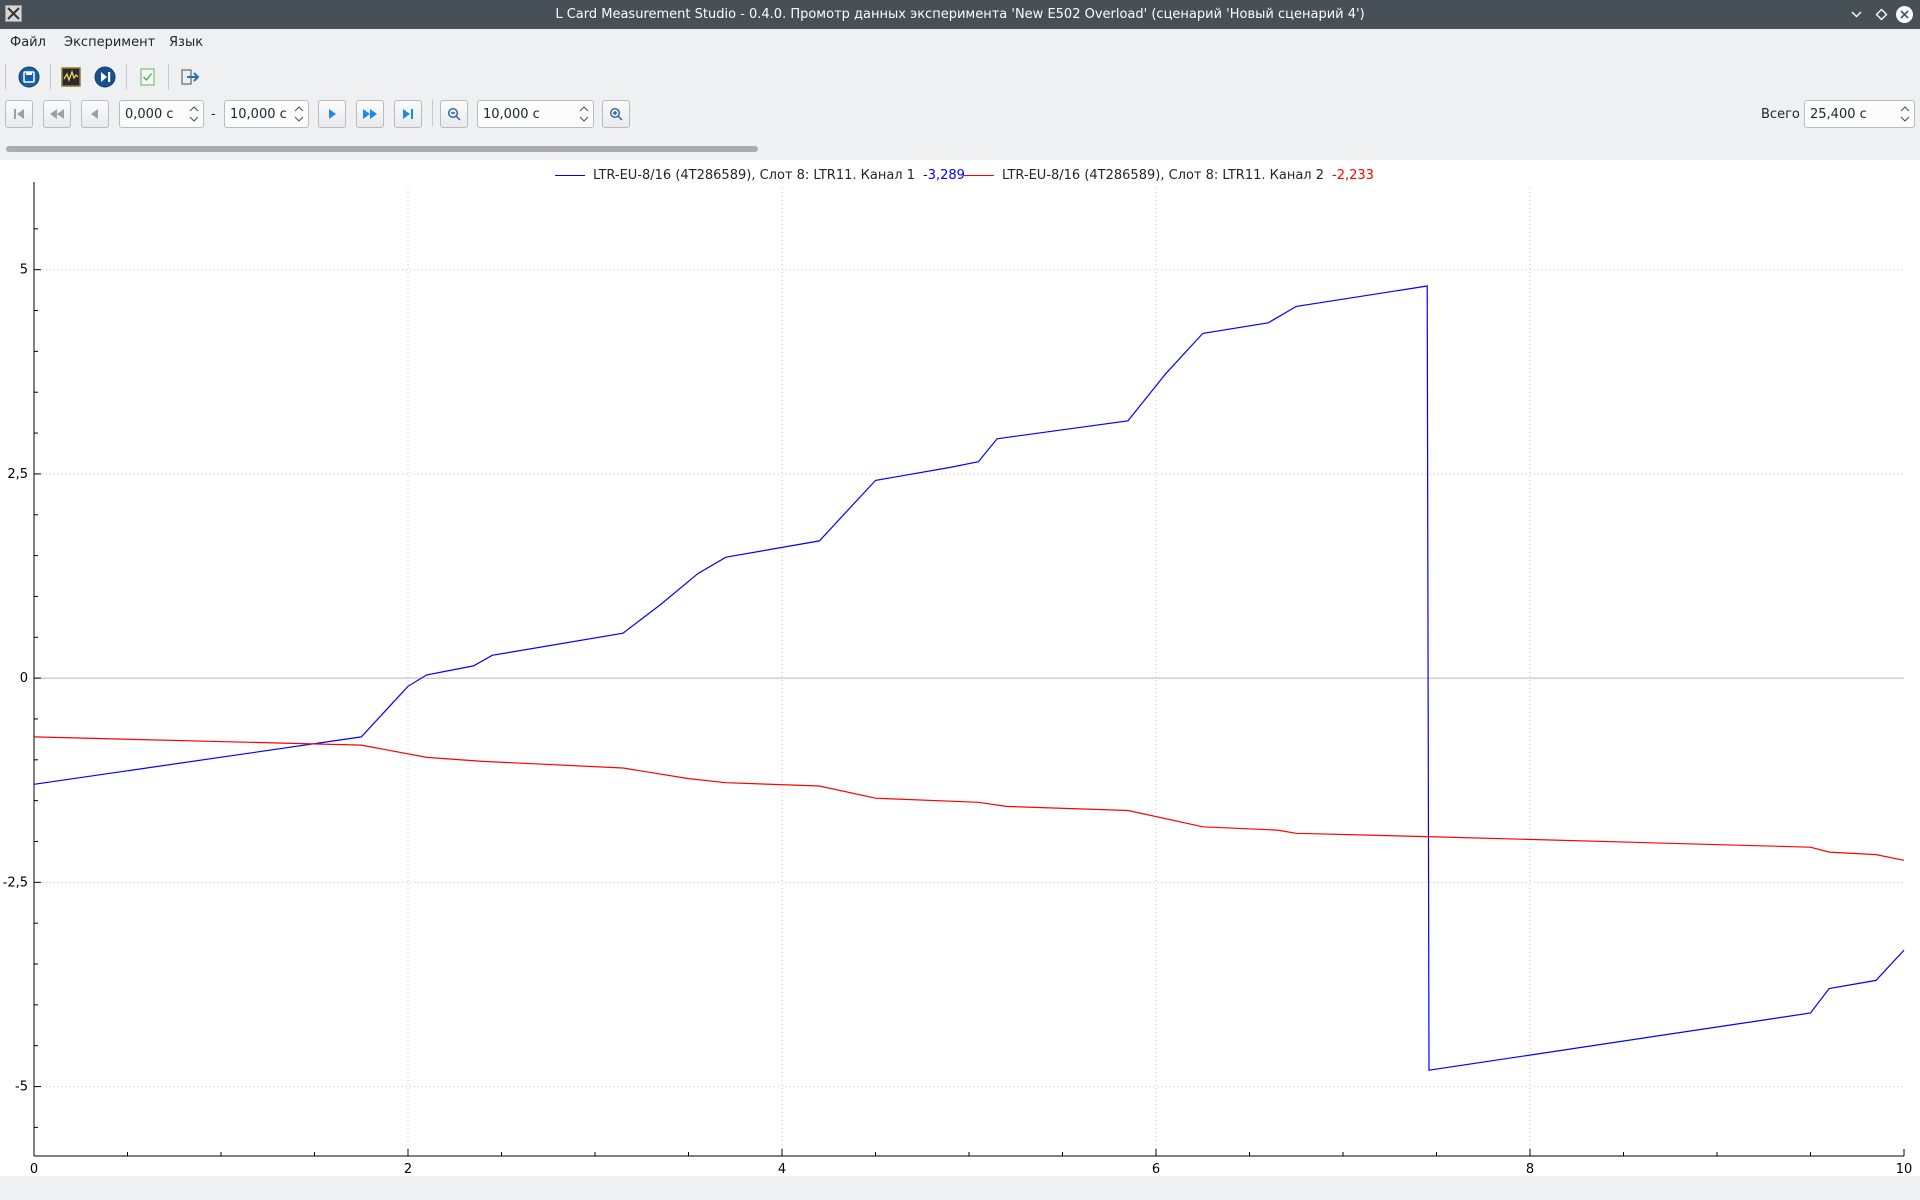 The height and width of the screenshot is (1200, 1920). I want to click on fast-forward-icon, so click(370, 114).